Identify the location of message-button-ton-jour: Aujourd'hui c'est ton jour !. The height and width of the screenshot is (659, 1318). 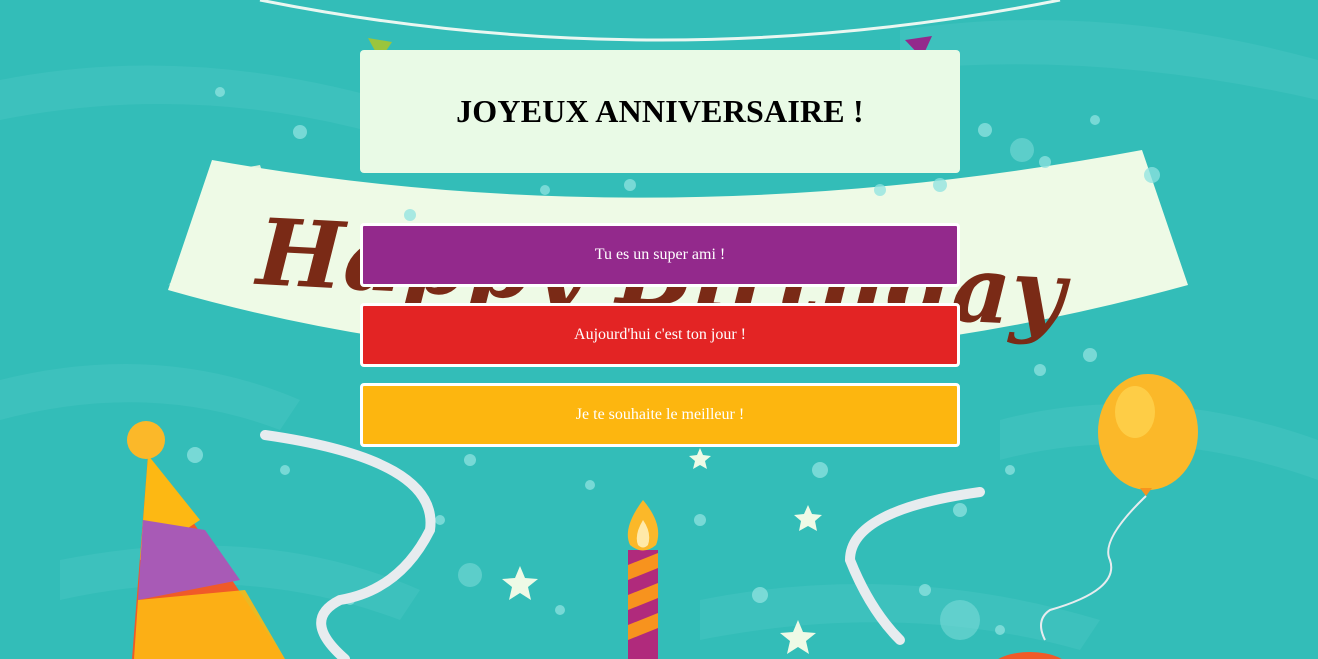
(660, 335).